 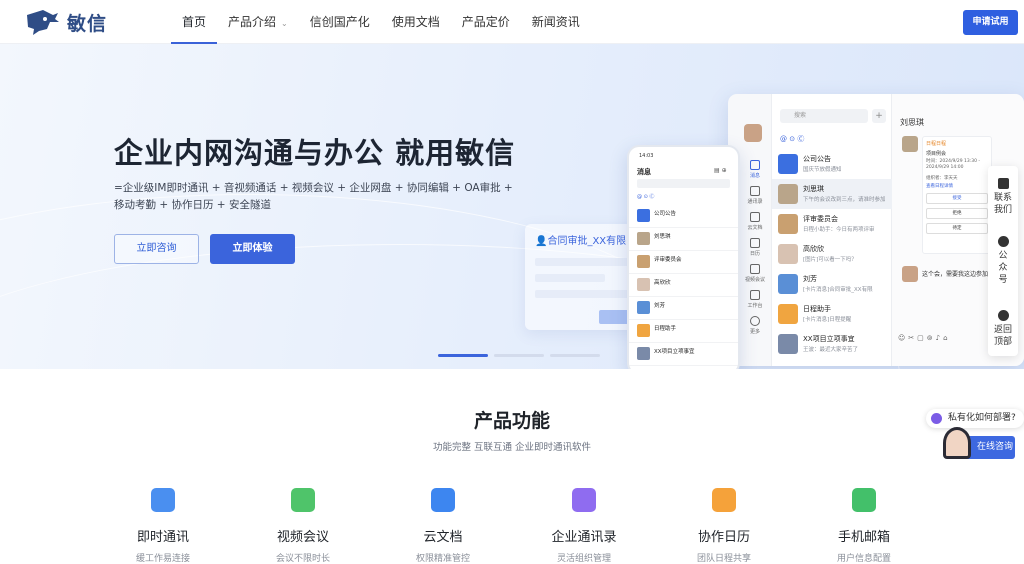 I want to click on consult-now-button: 立即咨询, so click(x=156, y=249).